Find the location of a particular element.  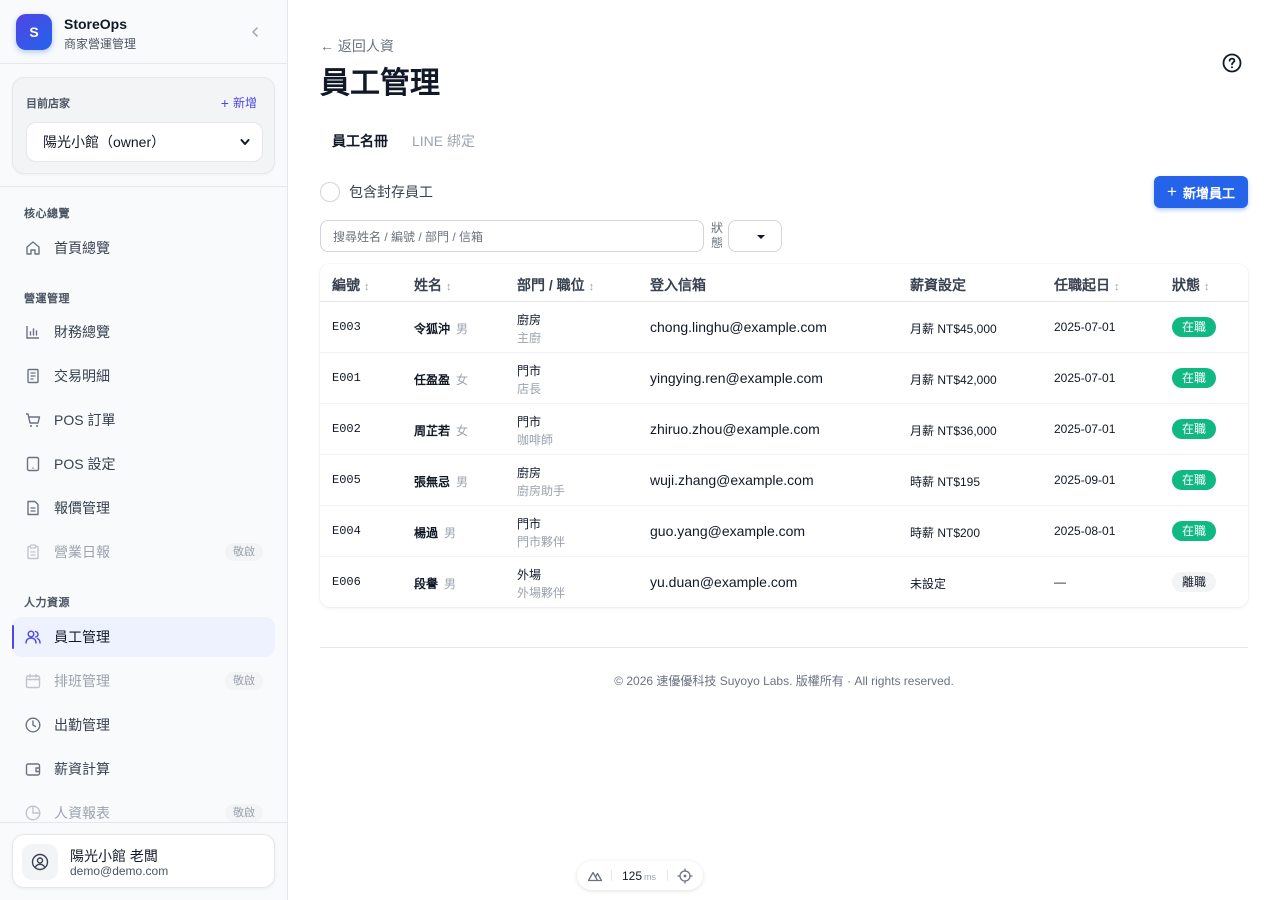

employee-email: guo.yang@example.com is located at coordinates (728, 531).